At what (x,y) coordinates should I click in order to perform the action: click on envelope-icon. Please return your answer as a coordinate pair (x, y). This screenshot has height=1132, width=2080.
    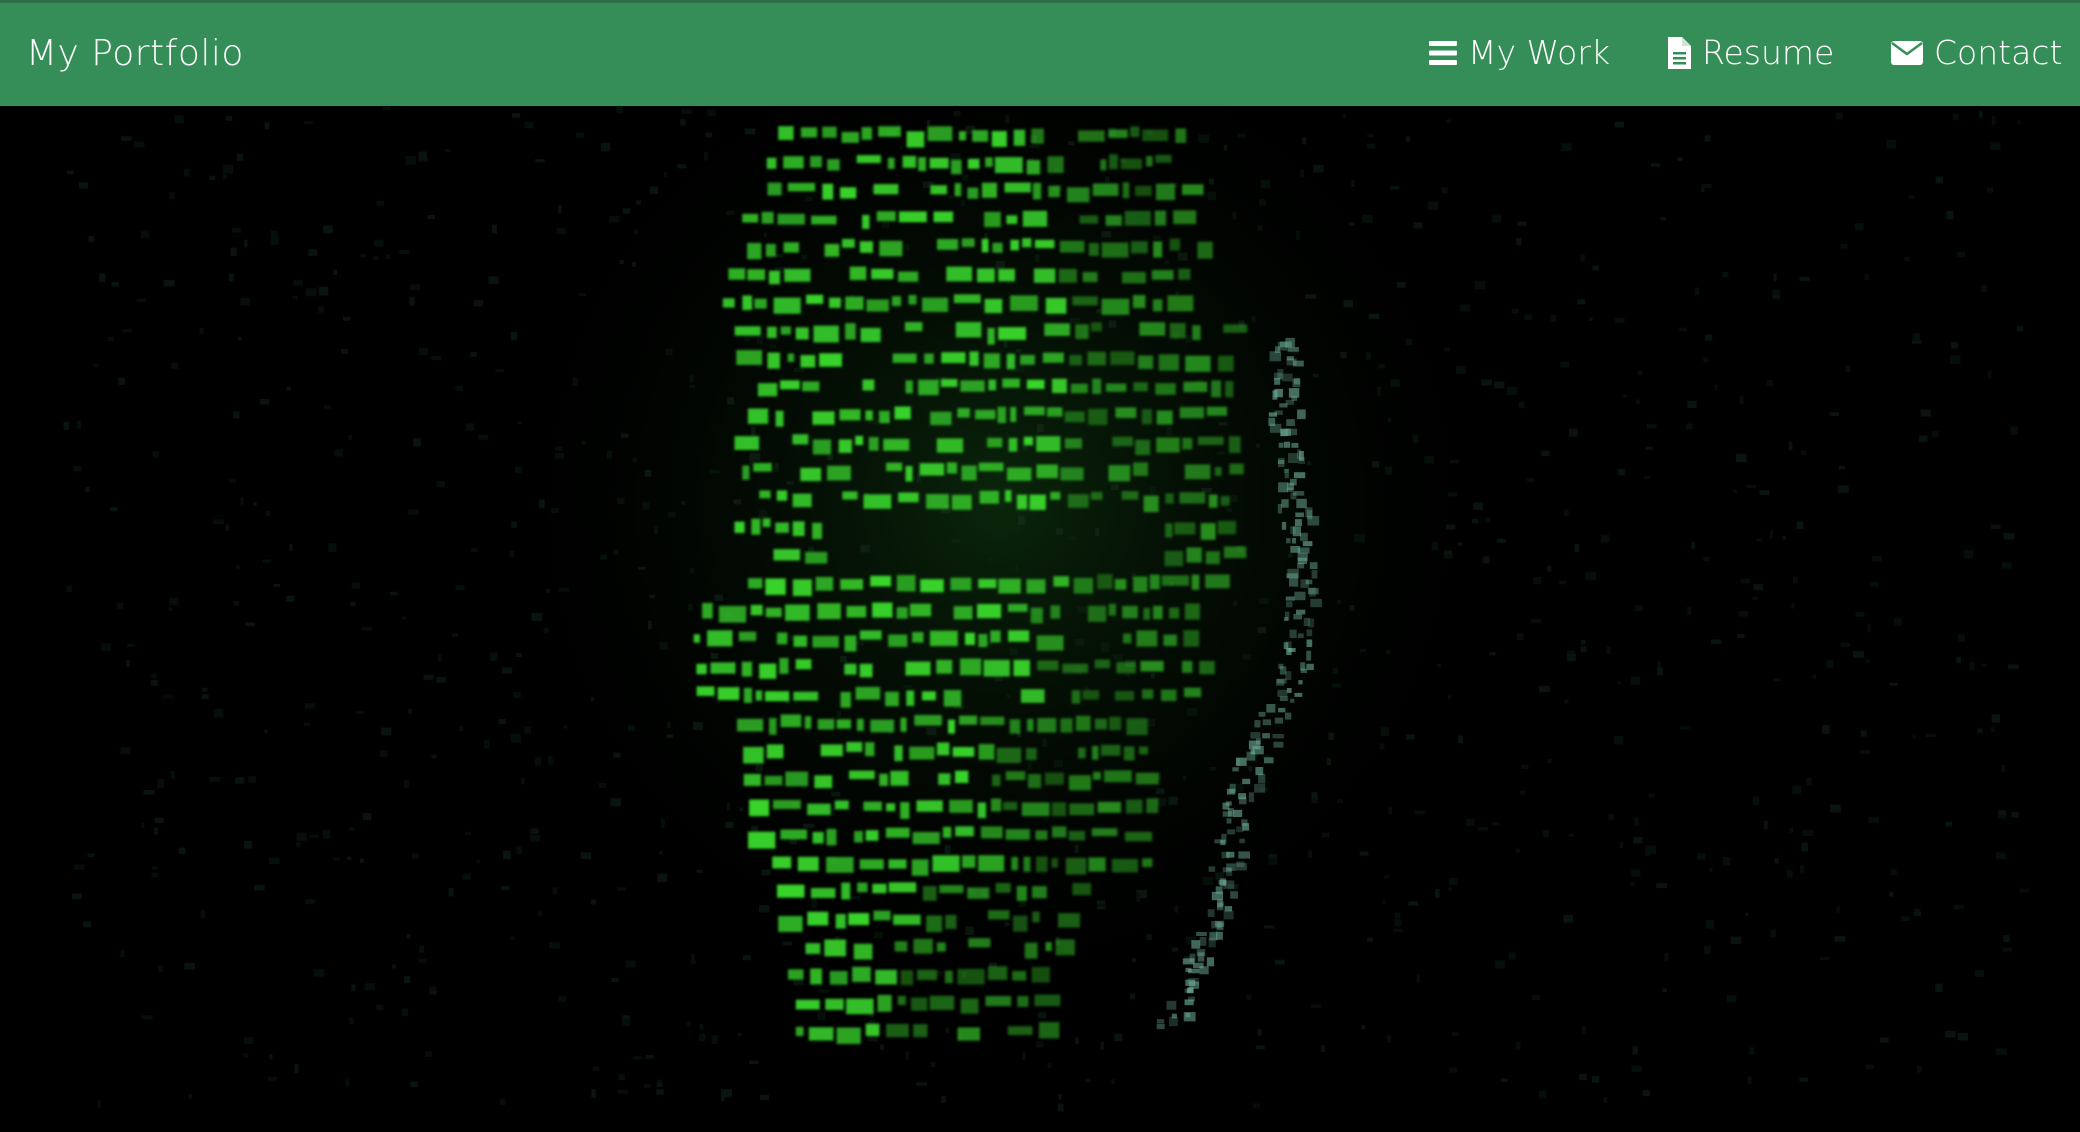
    Looking at the image, I should click on (1907, 53).